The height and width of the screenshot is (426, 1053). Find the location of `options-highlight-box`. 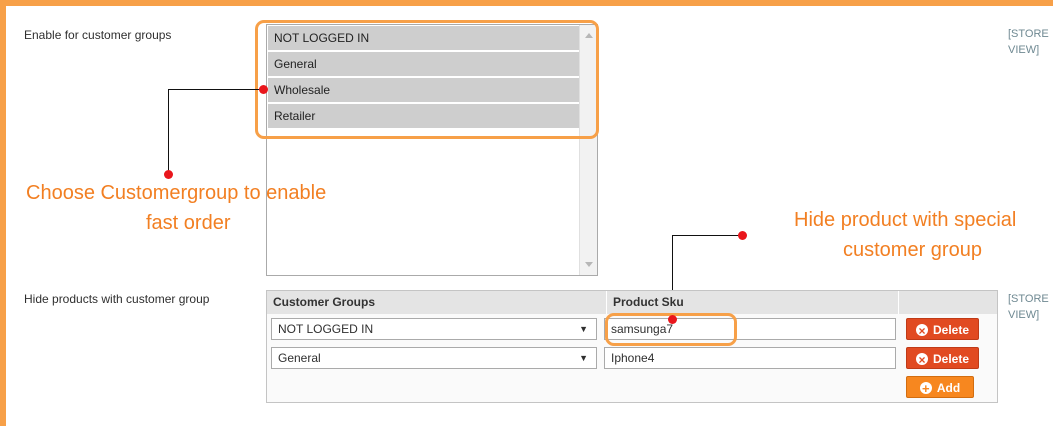

options-highlight-box is located at coordinates (427, 79).